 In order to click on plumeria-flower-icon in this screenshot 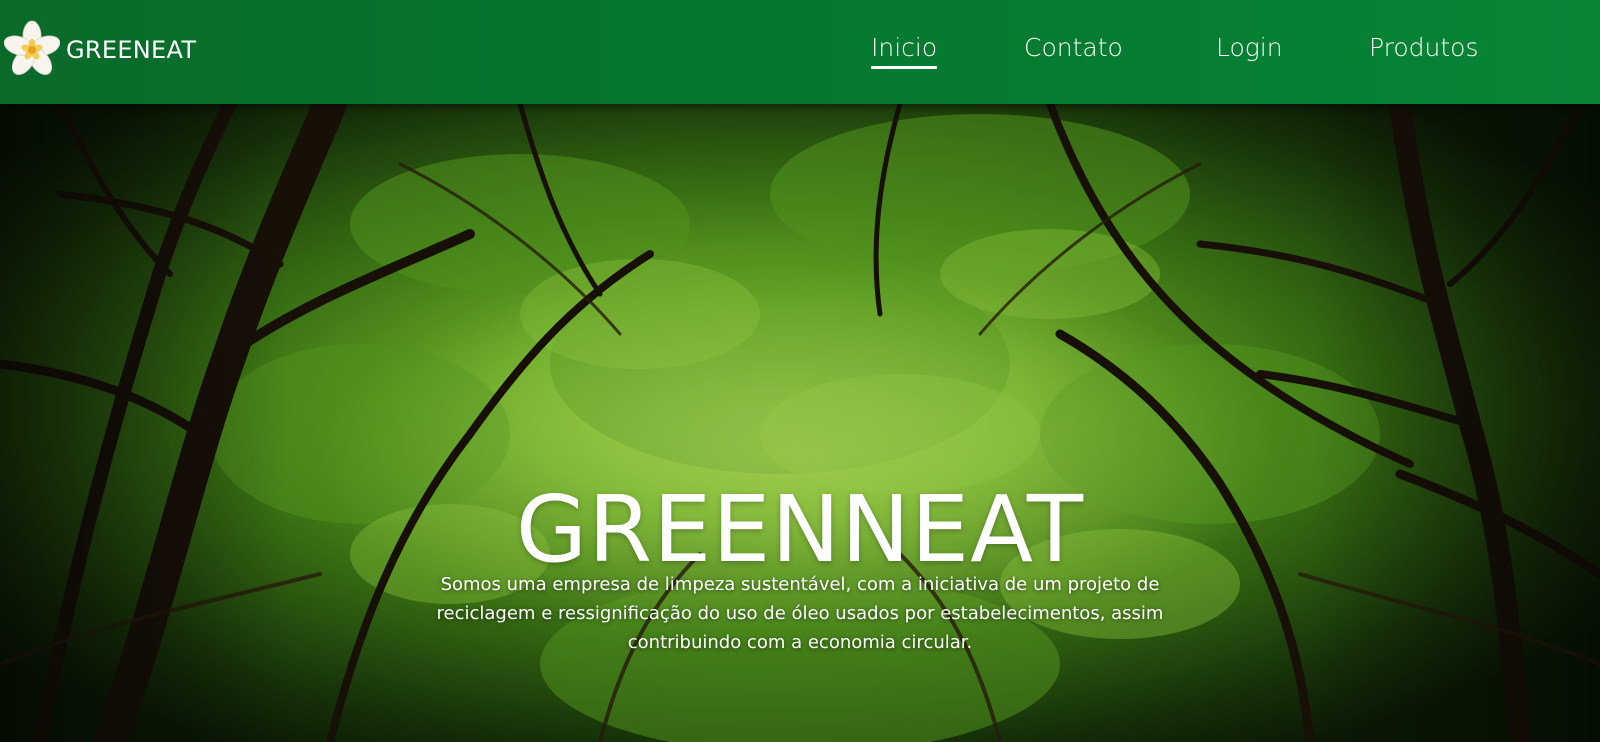, I will do `click(32, 47)`.